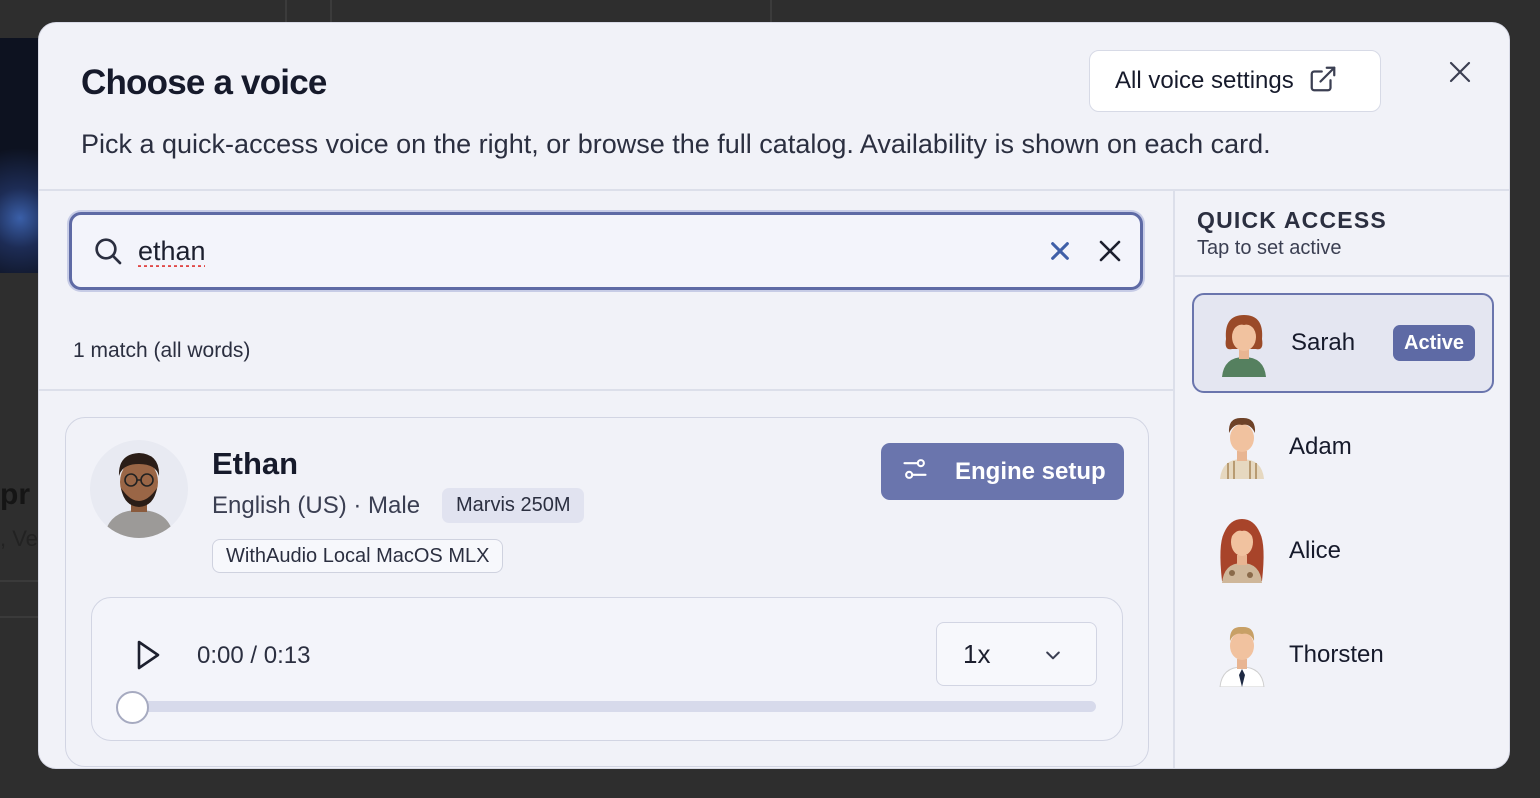  I want to click on playback-speed-value: 1x, so click(977, 653).